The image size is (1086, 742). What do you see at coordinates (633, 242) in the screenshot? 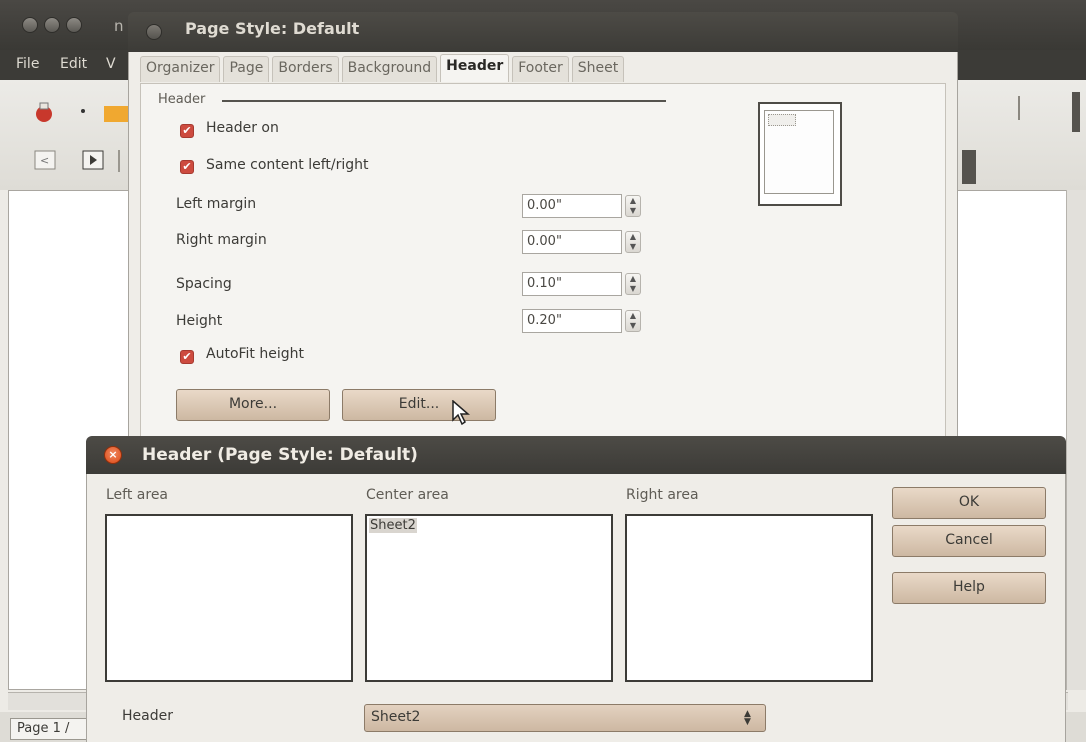
I see `right-margin-spinner: ▲ ▼` at bounding box center [633, 242].